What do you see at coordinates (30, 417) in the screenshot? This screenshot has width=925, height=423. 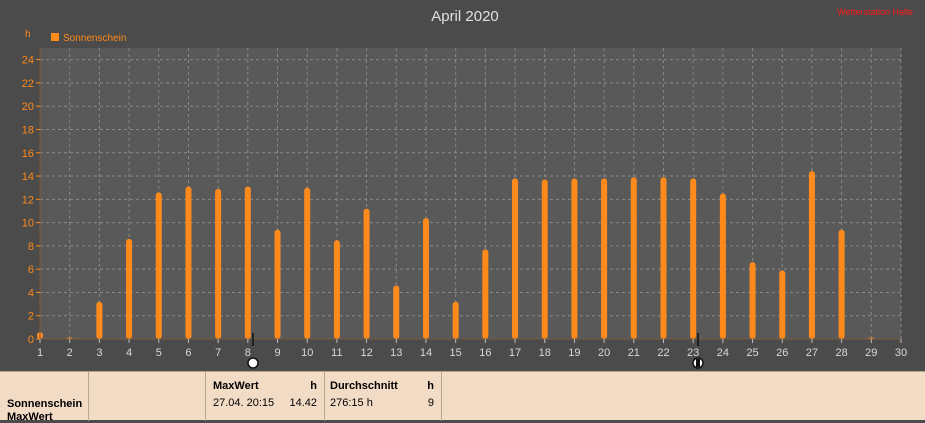 I see `series-sublabel: MaxWert` at bounding box center [30, 417].